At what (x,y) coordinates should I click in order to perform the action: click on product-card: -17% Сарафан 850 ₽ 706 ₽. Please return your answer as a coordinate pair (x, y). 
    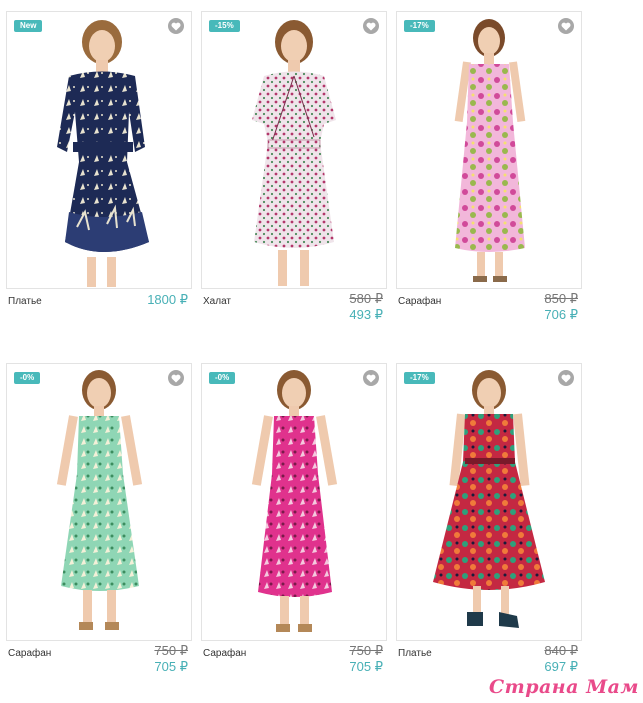
    Looking at the image, I should click on (489, 181).